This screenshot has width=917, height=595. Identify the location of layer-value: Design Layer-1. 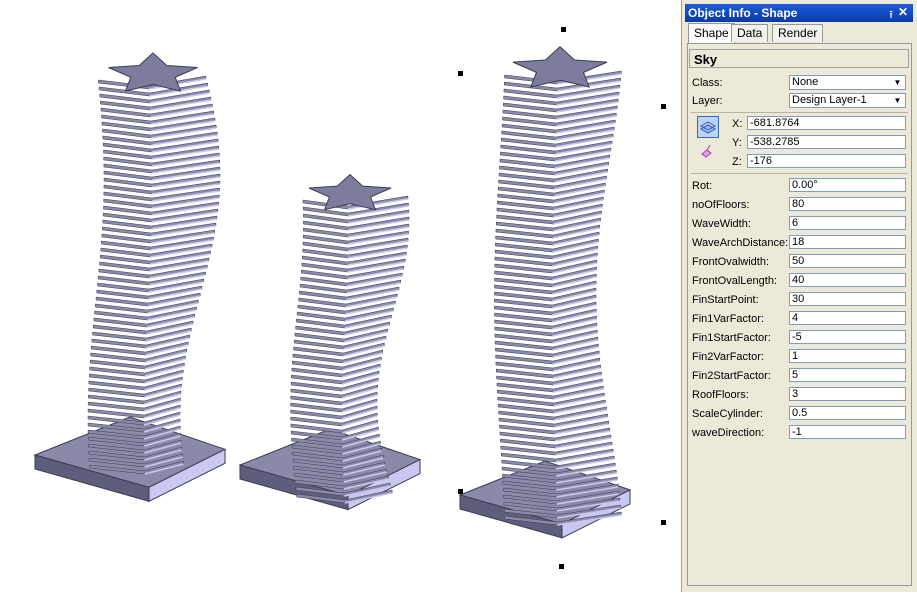
(829, 100).